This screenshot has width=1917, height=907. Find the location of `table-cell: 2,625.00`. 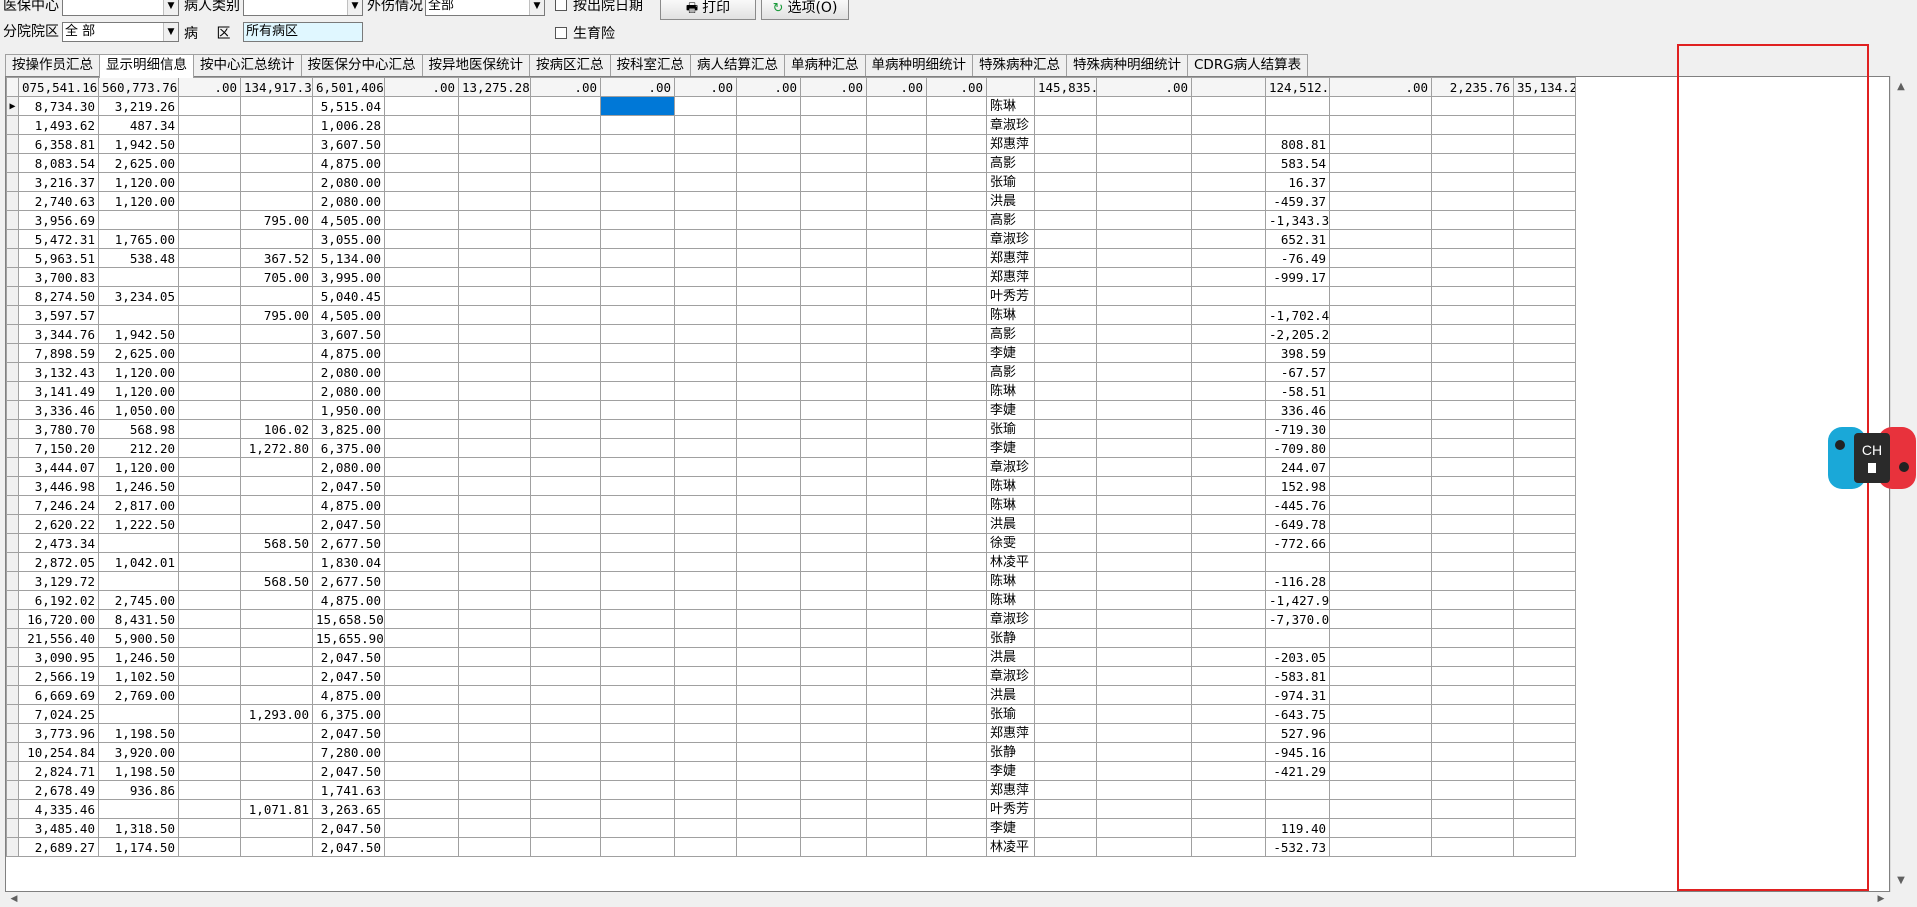

table-cell: 2,625.00 is located at coordinates (138, 163).